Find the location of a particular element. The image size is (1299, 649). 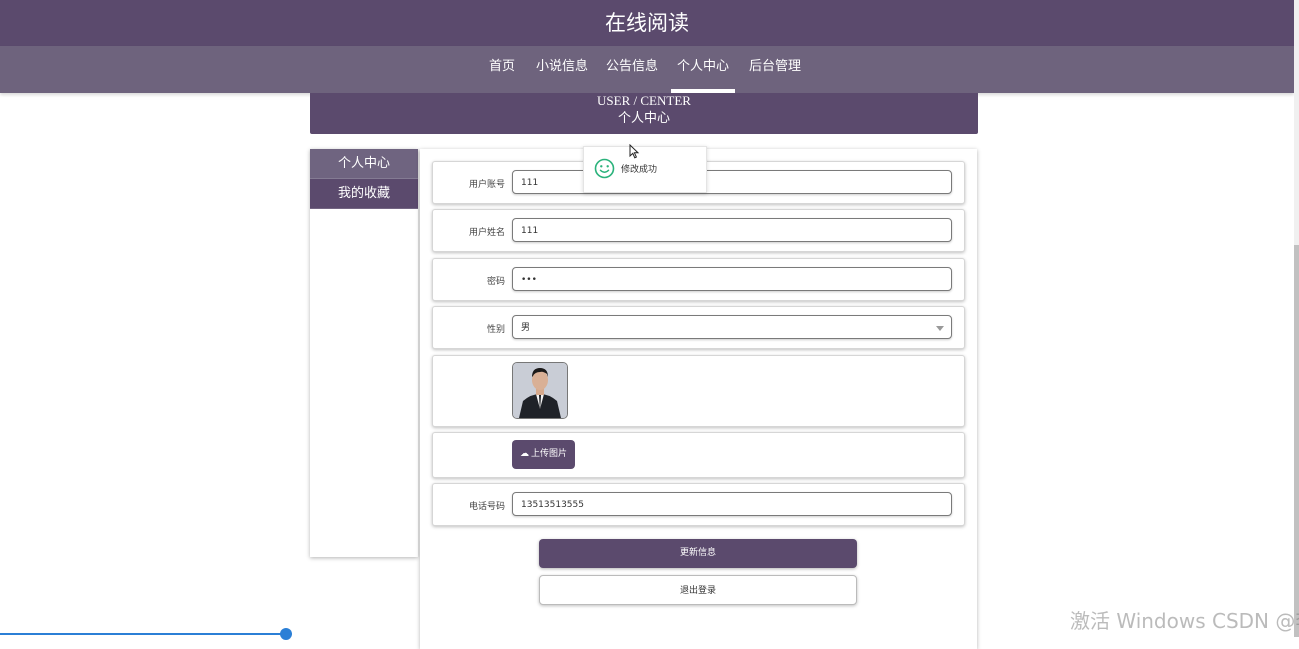

nav-item-user-center: 个人中心 is located at coordinates (703, 69).